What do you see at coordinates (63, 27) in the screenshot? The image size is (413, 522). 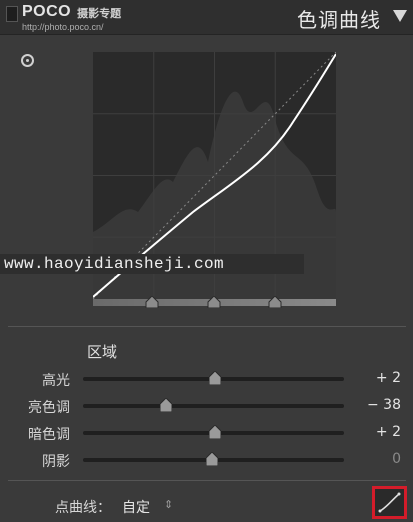 I see `brand-url: http://photo.poco.cn/` at bounding box center [63, 27].